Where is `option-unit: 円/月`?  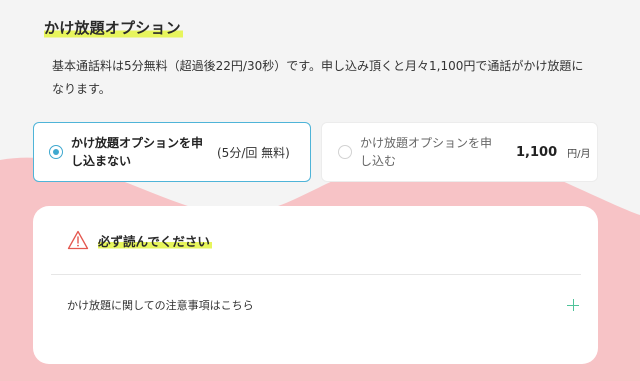 option-unit: 円/月 is located at coordinates (579, 154).